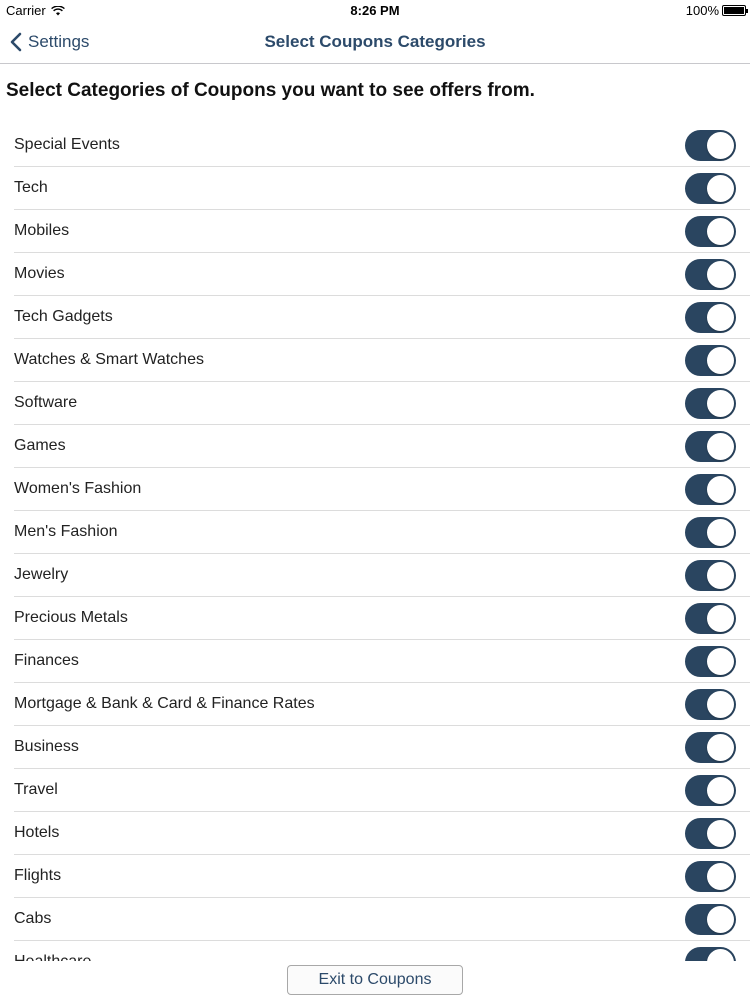 This screenshot has width=750, height=1000. What do you see at coordinates (33, 918) in the screenshot?
I see `category-label: Cabs` at bounding box center [33, 918].